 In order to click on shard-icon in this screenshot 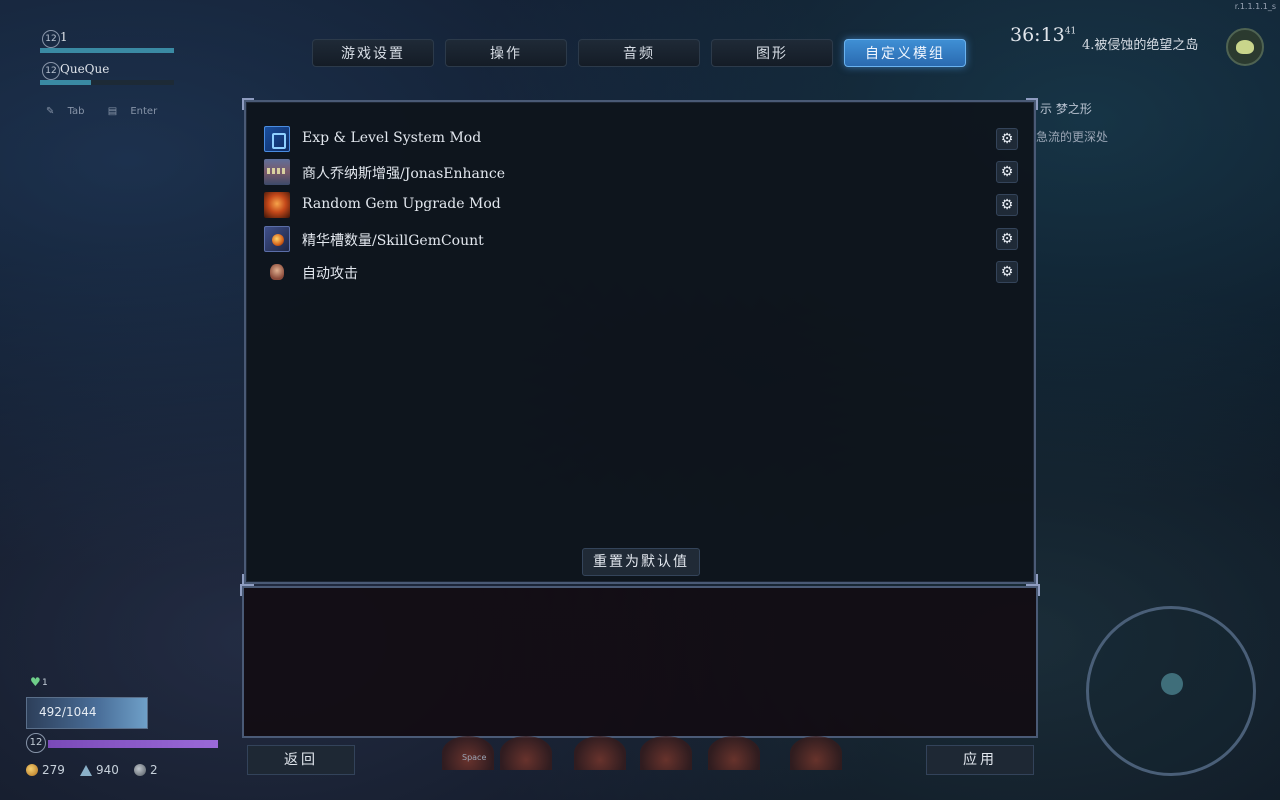, I will do `click(86, 770)`.